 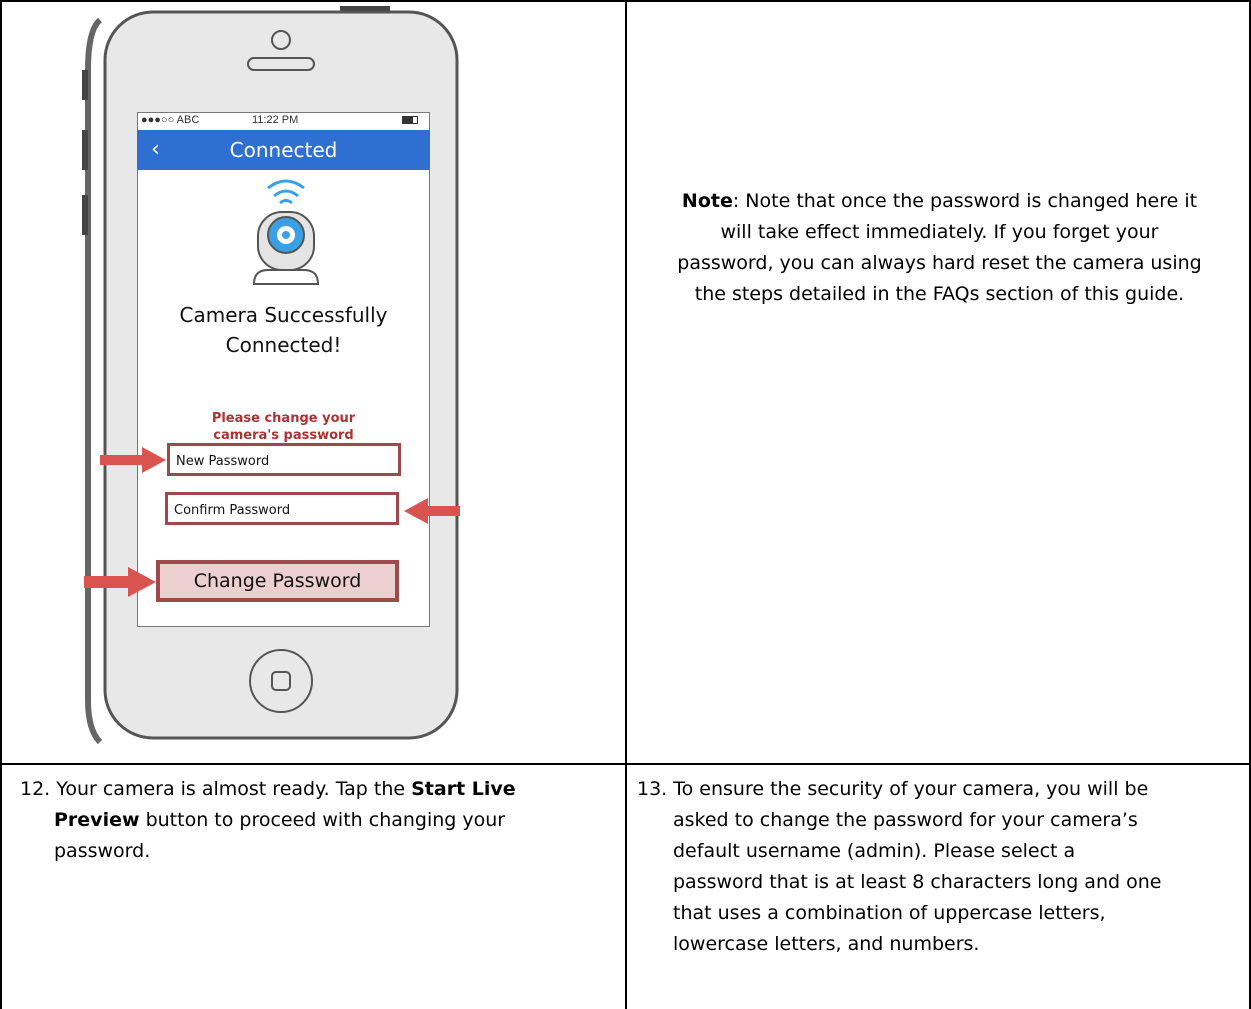 I want to click on prompt-line-1: Please change your, so click(x=283, y=418).